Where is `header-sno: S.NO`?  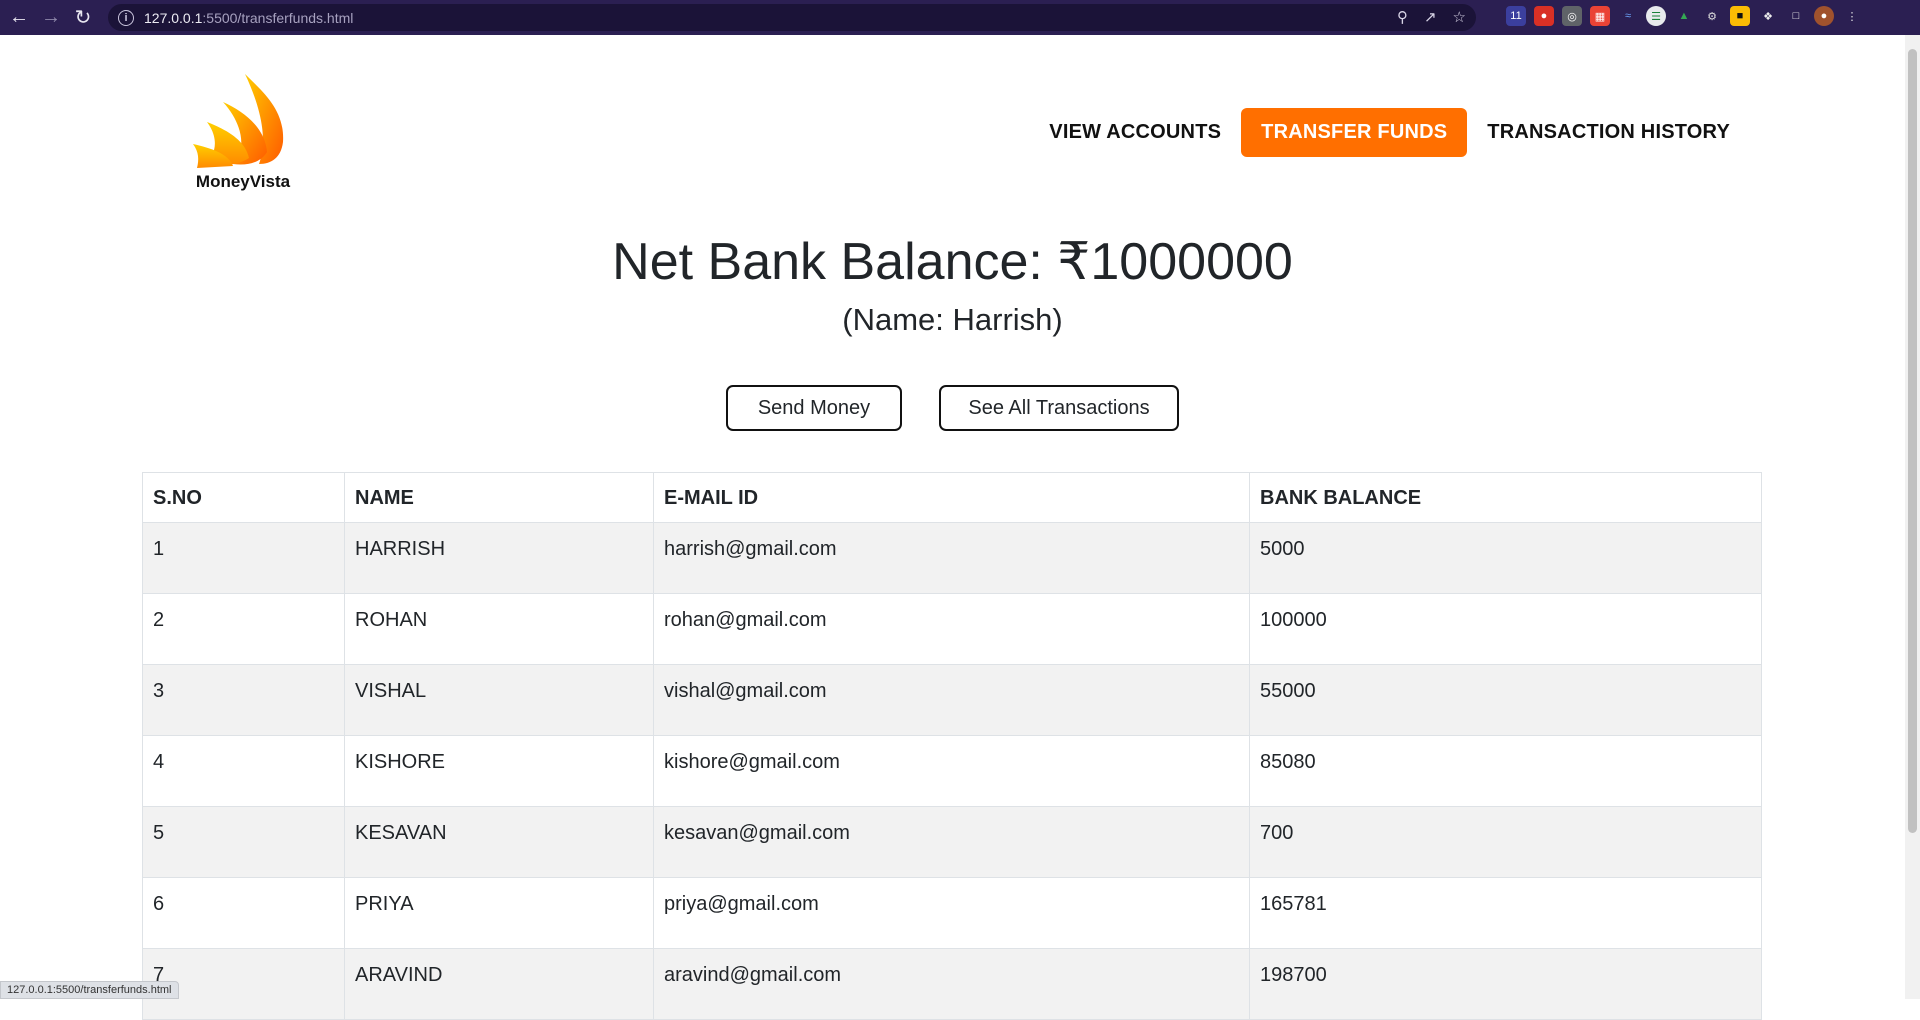 header-sno: S.NO is located at coordinates (243, 497).